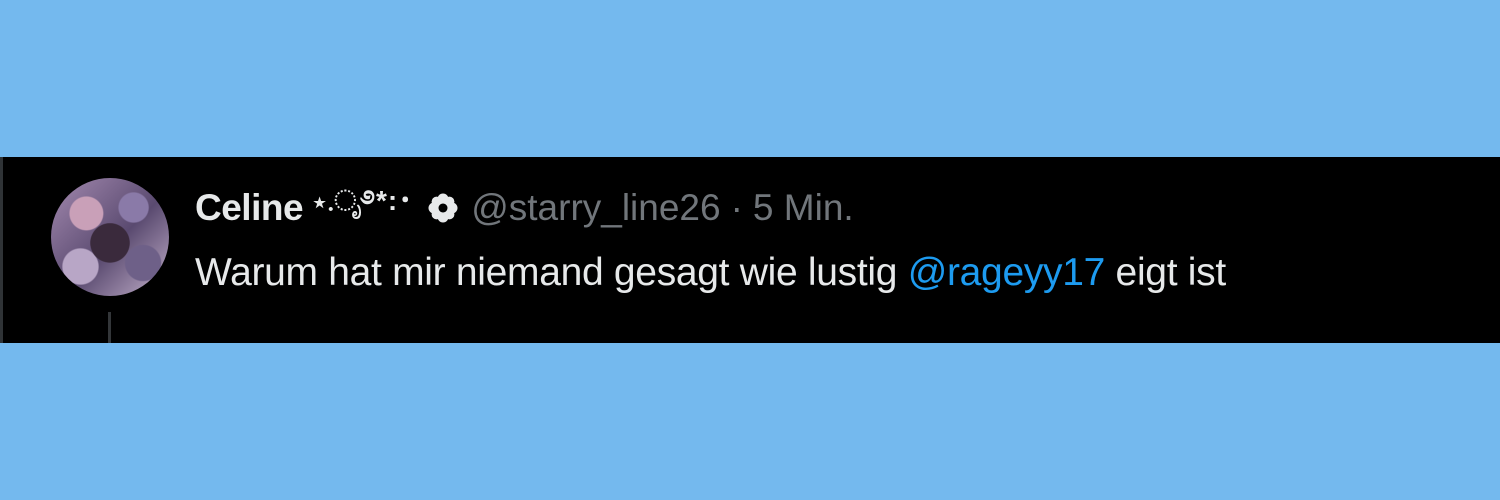  What do you see at coordinates (443, 208) in the screenshot?
I see `flower-badge-icon` at bounding box center [443, 208].